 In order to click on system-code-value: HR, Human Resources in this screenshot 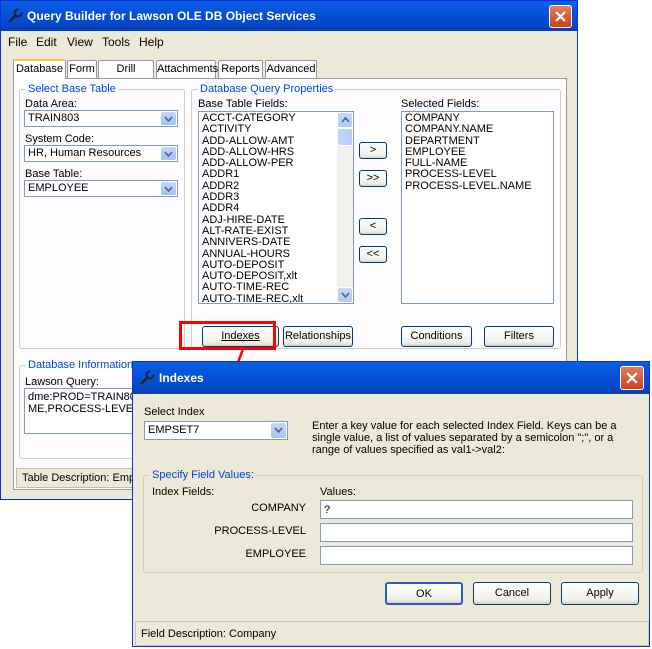, I will do `click(85, 153)`.